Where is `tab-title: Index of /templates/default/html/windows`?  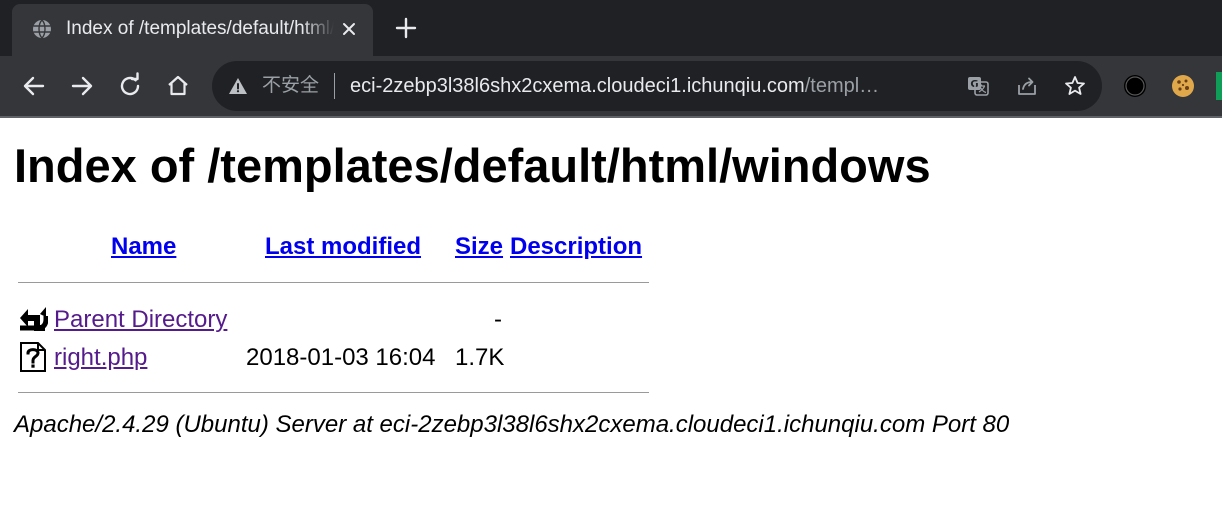 tab-title: Index of /templates/default/html/windows is located at coordinates (200, 28).